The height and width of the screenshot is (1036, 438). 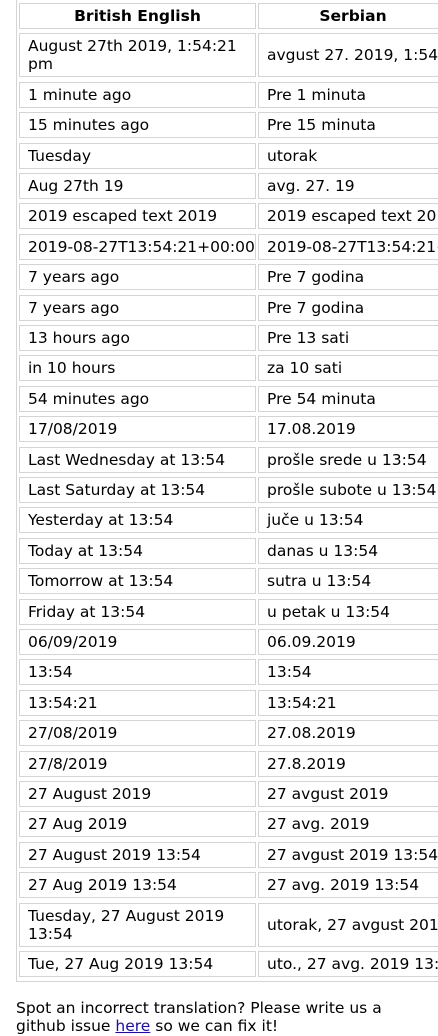 I want to click on cell-english: in 10 hours, so click(x=137, y=368).